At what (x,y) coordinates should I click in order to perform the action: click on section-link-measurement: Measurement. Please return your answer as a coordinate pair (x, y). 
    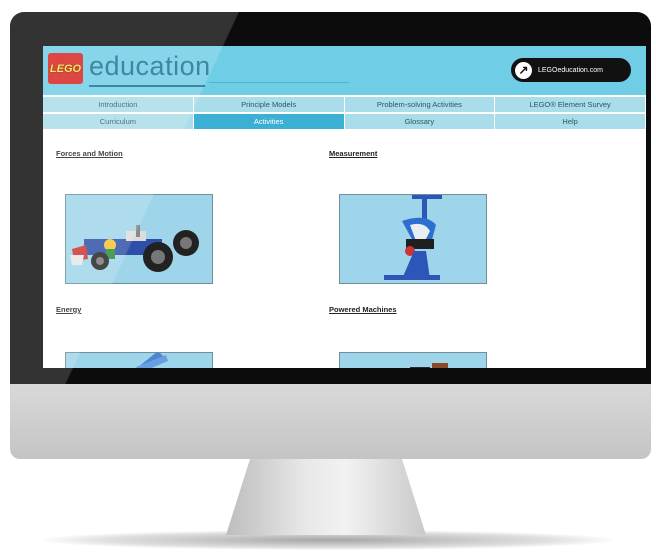
    Looking at the image, I should click on (353, 153).